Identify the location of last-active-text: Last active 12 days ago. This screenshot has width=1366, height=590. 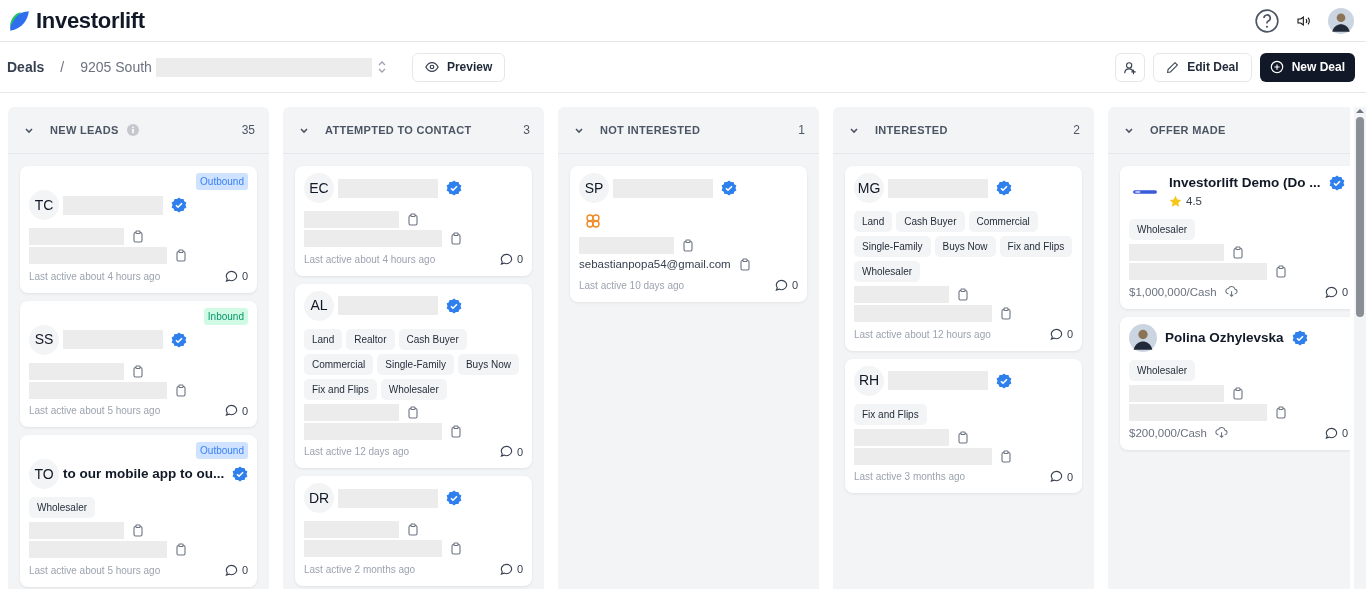
(357, 452).